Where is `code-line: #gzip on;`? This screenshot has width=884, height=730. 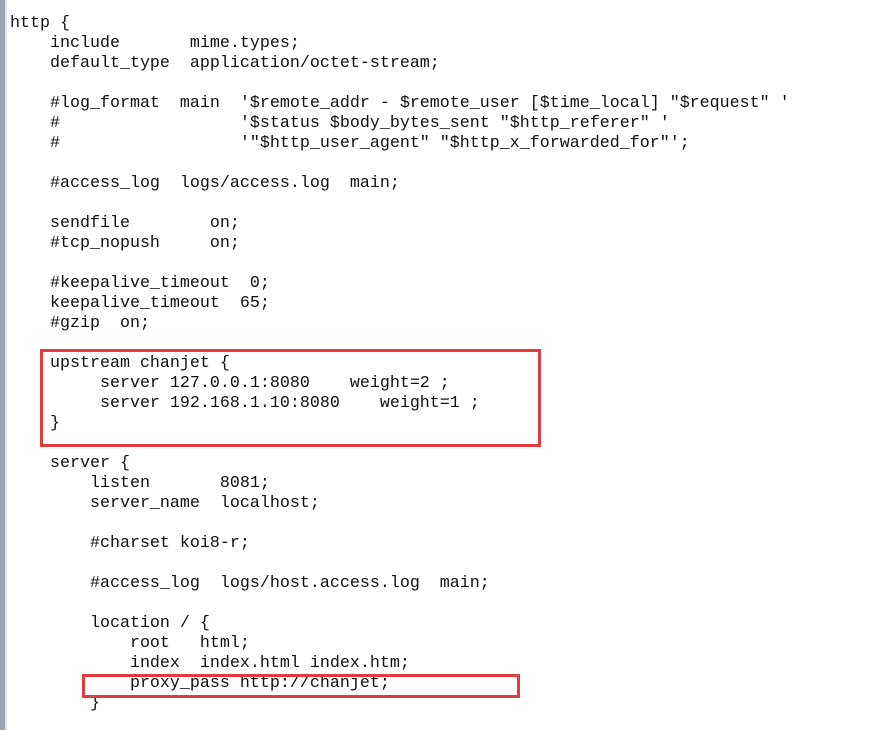
code-line: #gzip on; is located at coordinates (80, 323).